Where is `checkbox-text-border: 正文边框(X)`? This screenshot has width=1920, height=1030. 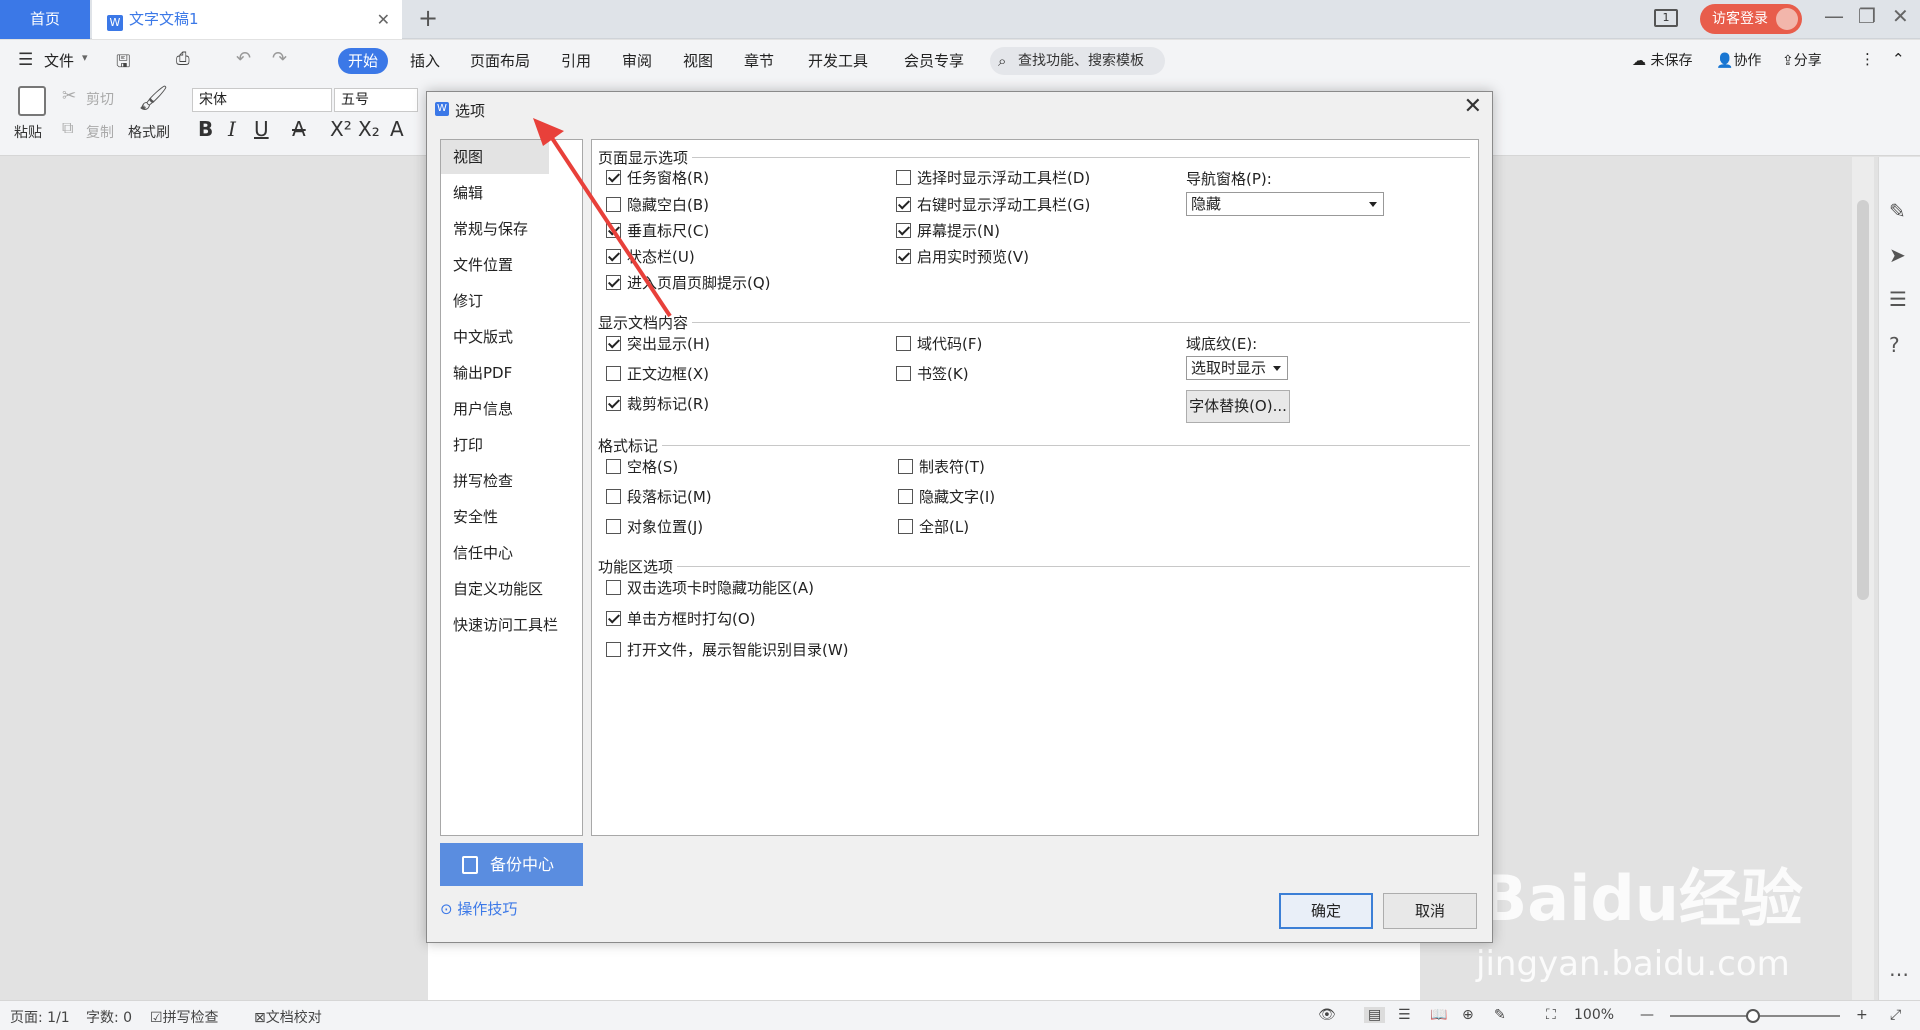 checkbox-text-border: 正文边框(X) is located at coordinates (657, 373).